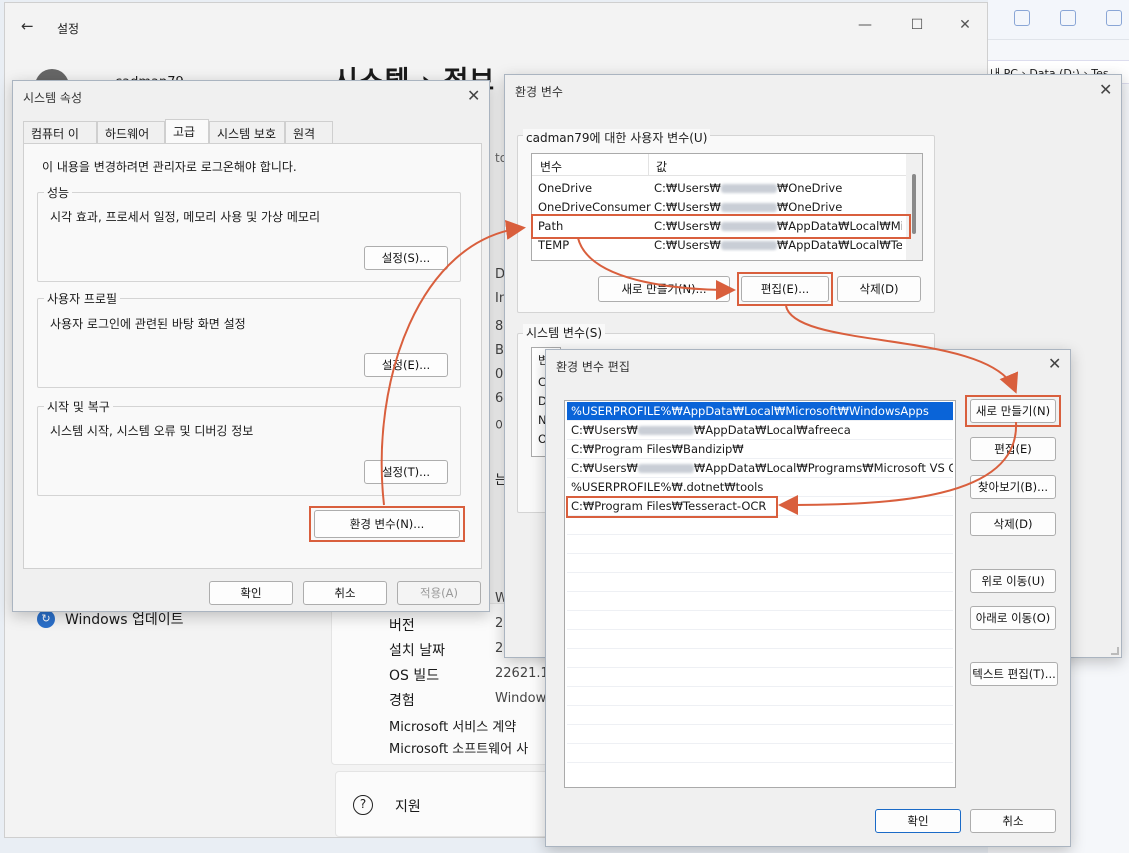  Describe the element at coordinates (187, 131) in the screenshot. I see `tab-advanced: 고급` at that location.